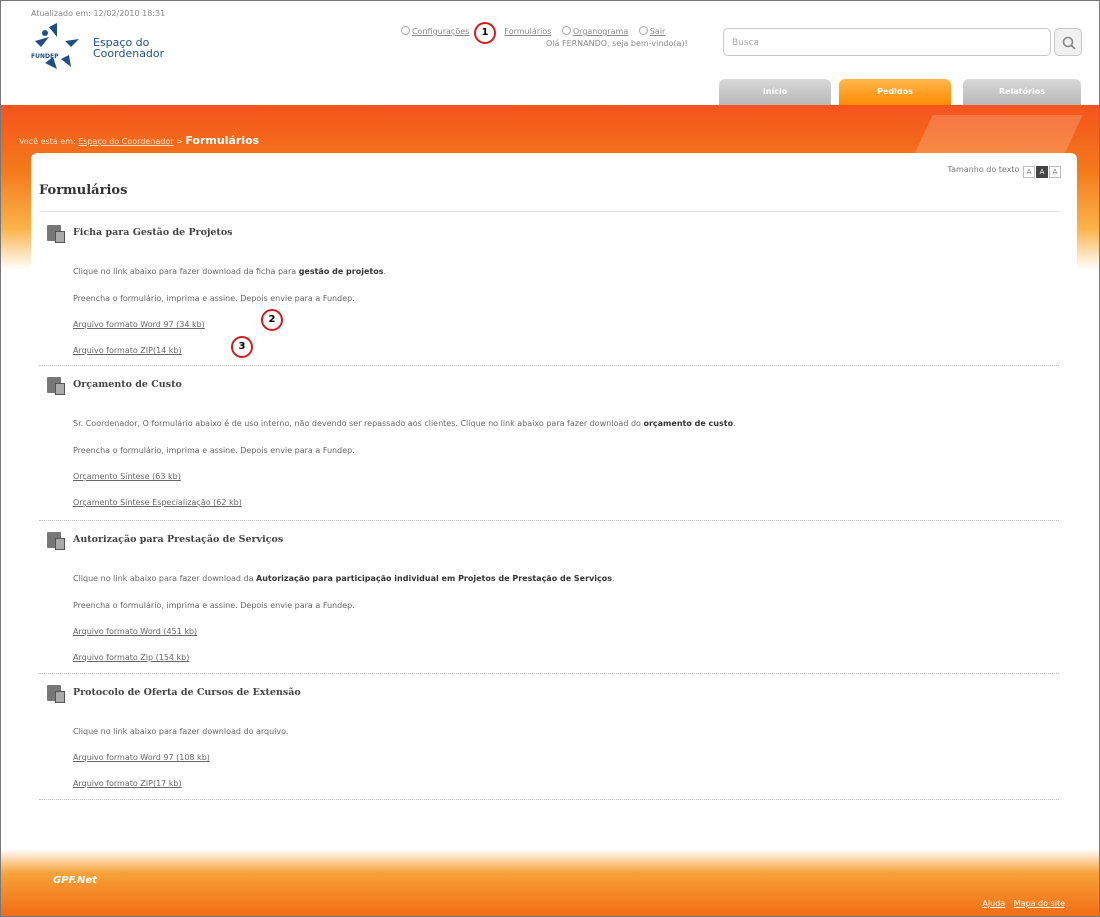  Describe the element at coordinates (405, 30) in the screenshot. I see `settings-icon` at that location.